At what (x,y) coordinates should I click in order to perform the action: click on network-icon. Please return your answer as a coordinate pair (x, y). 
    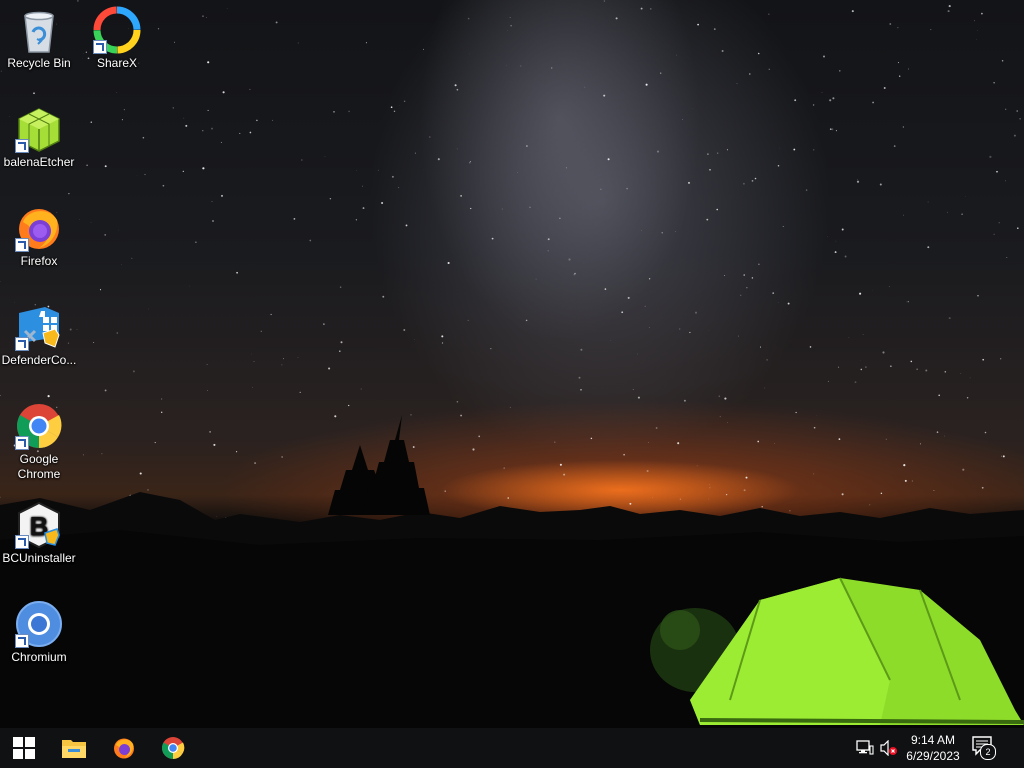
    Looking at the image, I should click on (865, 748).